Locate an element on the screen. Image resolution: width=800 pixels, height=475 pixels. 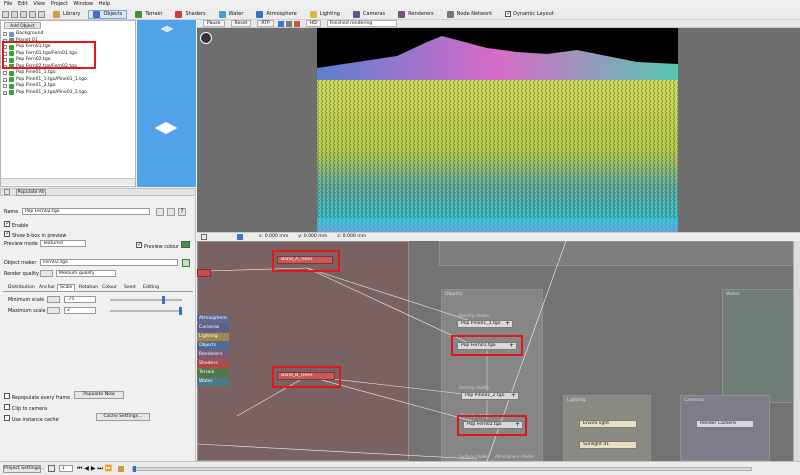
toolbar-tab-lighting: Lighting is located at coordinates (325, 14).